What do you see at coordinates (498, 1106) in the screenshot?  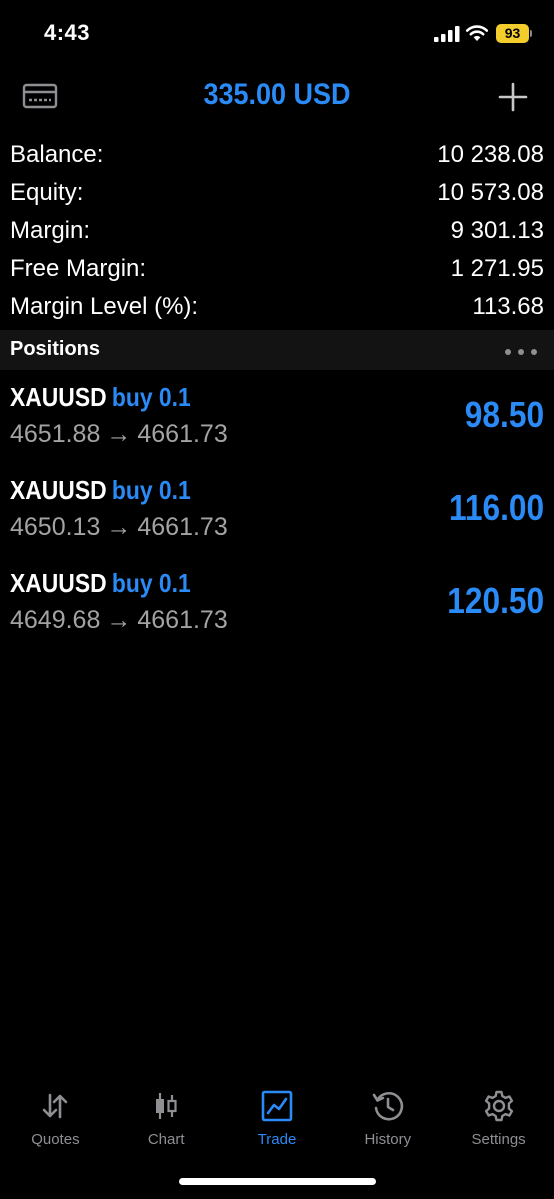 I see `gear-icon` at bounding box center [498, 1106].